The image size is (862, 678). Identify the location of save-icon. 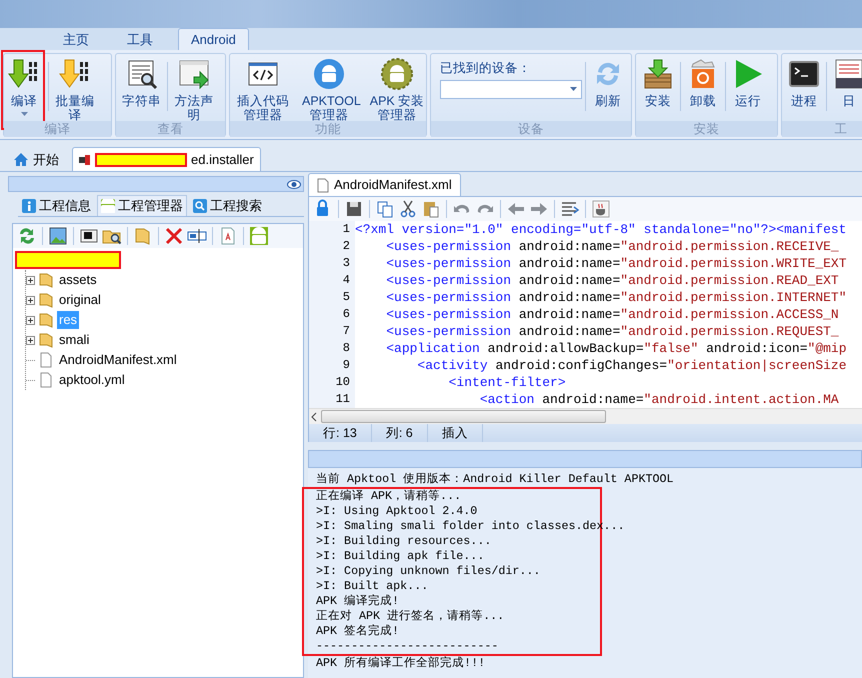
(354, 209).